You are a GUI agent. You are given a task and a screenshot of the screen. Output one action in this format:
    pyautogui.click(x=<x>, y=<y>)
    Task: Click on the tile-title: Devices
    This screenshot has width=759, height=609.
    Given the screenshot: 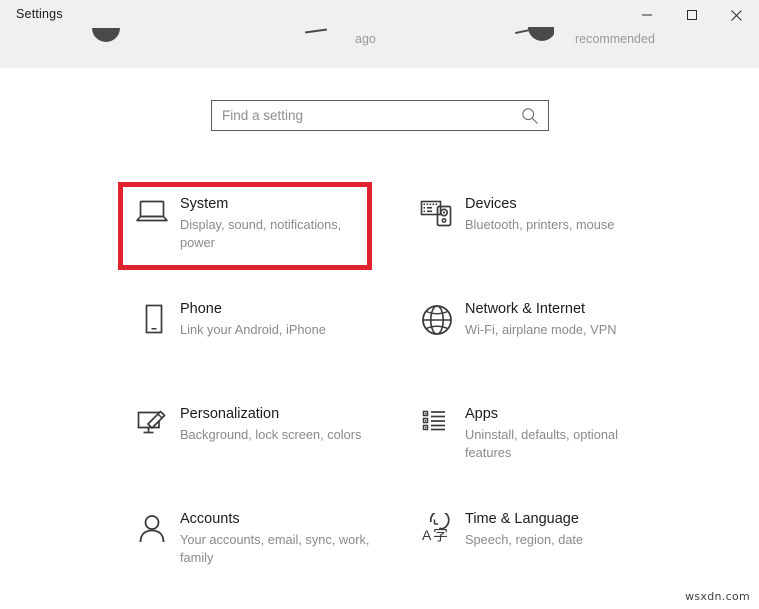 What is the action you would take?
    pyautogui.click(x=491, y=204)
    